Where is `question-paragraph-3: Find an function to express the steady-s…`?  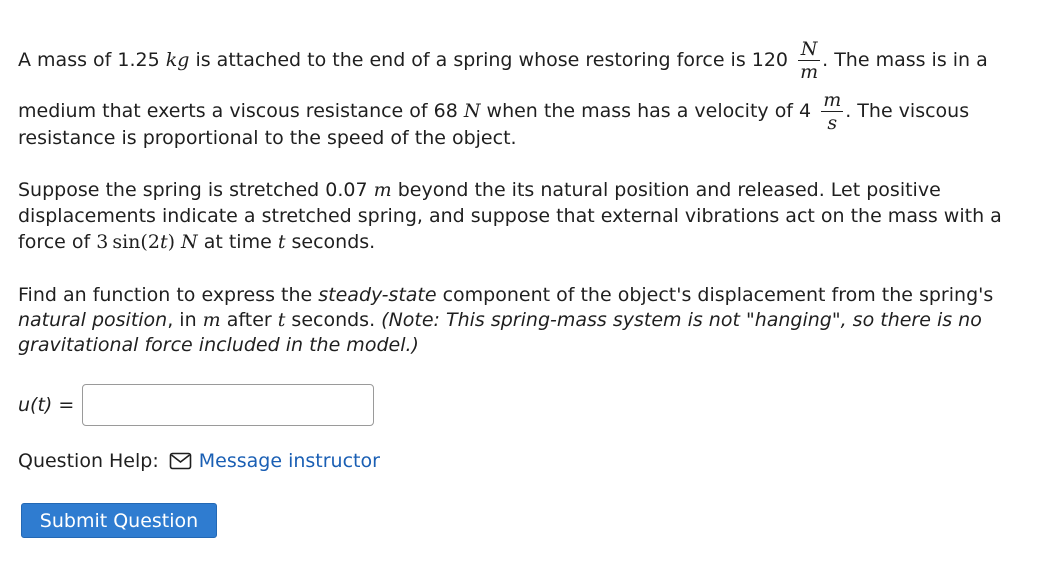 question-paragraph-3: Find an function to express the steady-s… is located at coordinates (525, 320).